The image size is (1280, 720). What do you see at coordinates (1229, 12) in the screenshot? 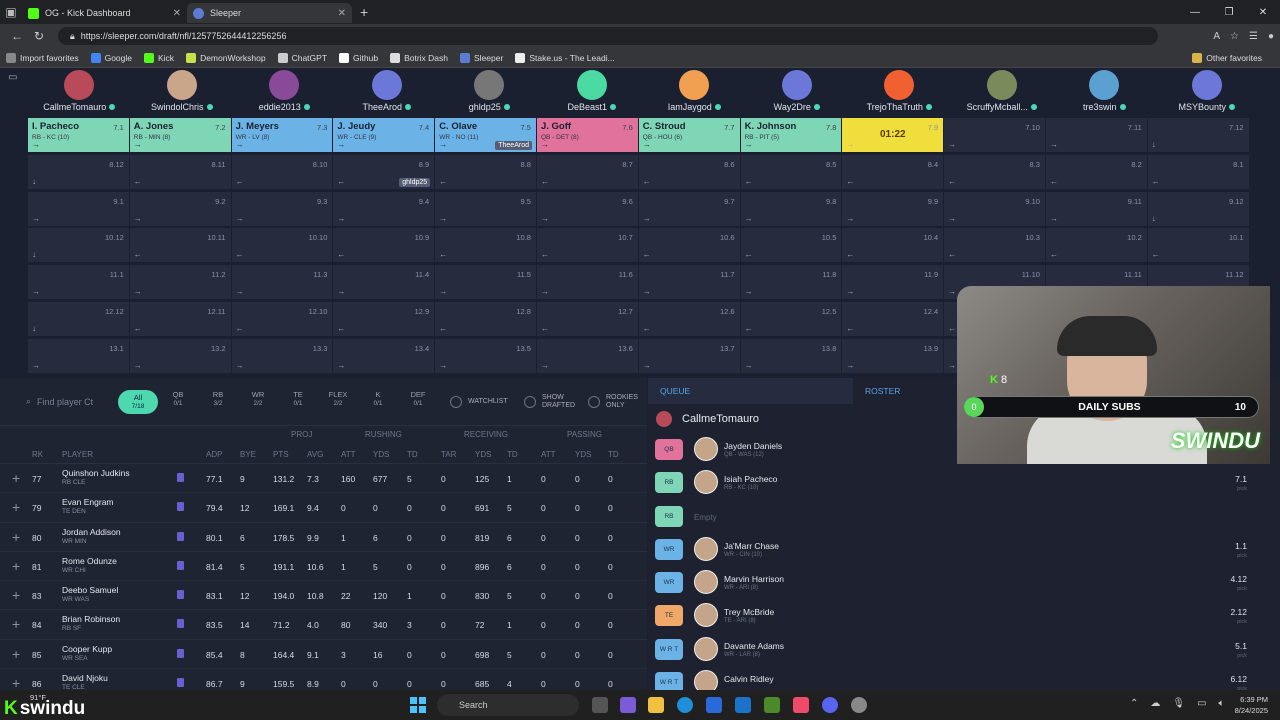
I see `restore-icon: ❐` at bounding box center [1229, 12].